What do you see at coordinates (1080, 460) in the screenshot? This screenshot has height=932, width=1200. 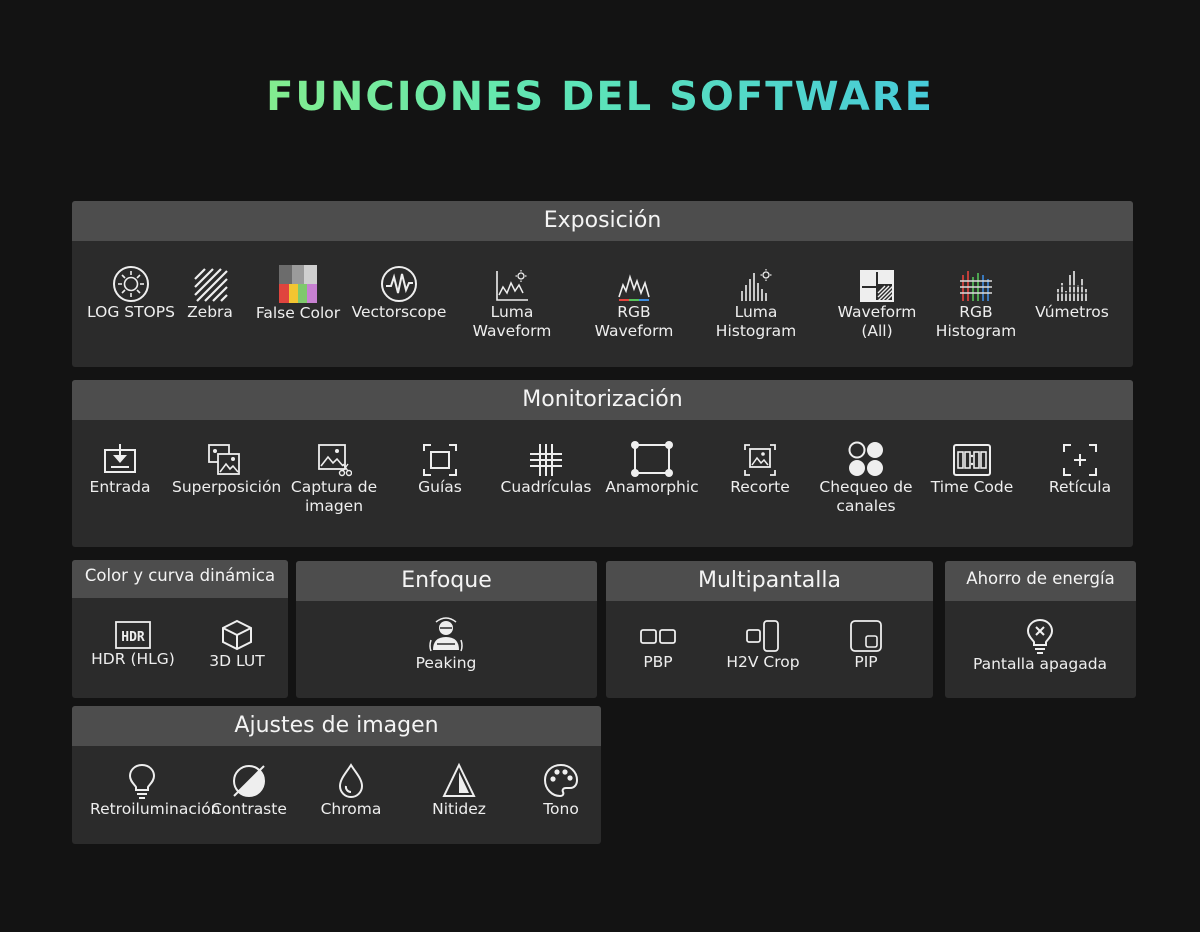 I see `reticle-icon` at bounding box center [1080, 460].